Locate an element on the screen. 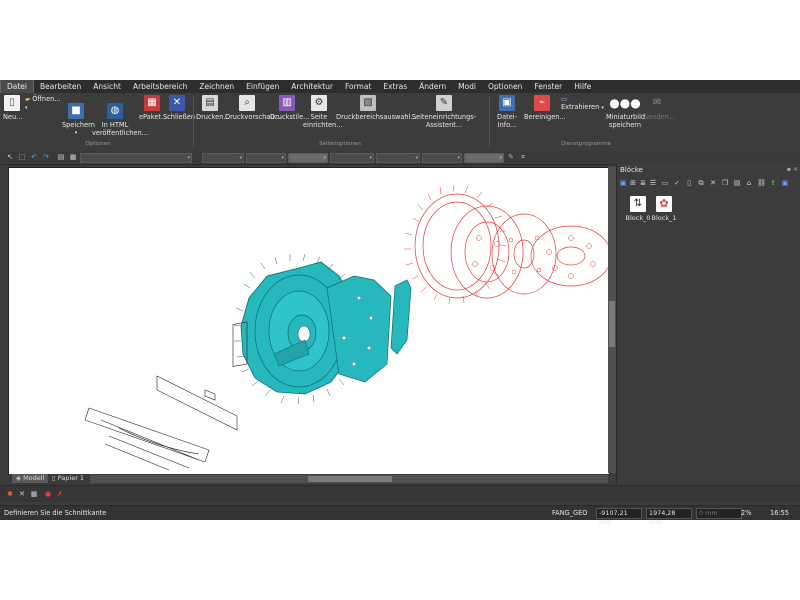 The image size is (800, 600). x-coordinate: -9107,21 mm is located at coordinates (619, 517).